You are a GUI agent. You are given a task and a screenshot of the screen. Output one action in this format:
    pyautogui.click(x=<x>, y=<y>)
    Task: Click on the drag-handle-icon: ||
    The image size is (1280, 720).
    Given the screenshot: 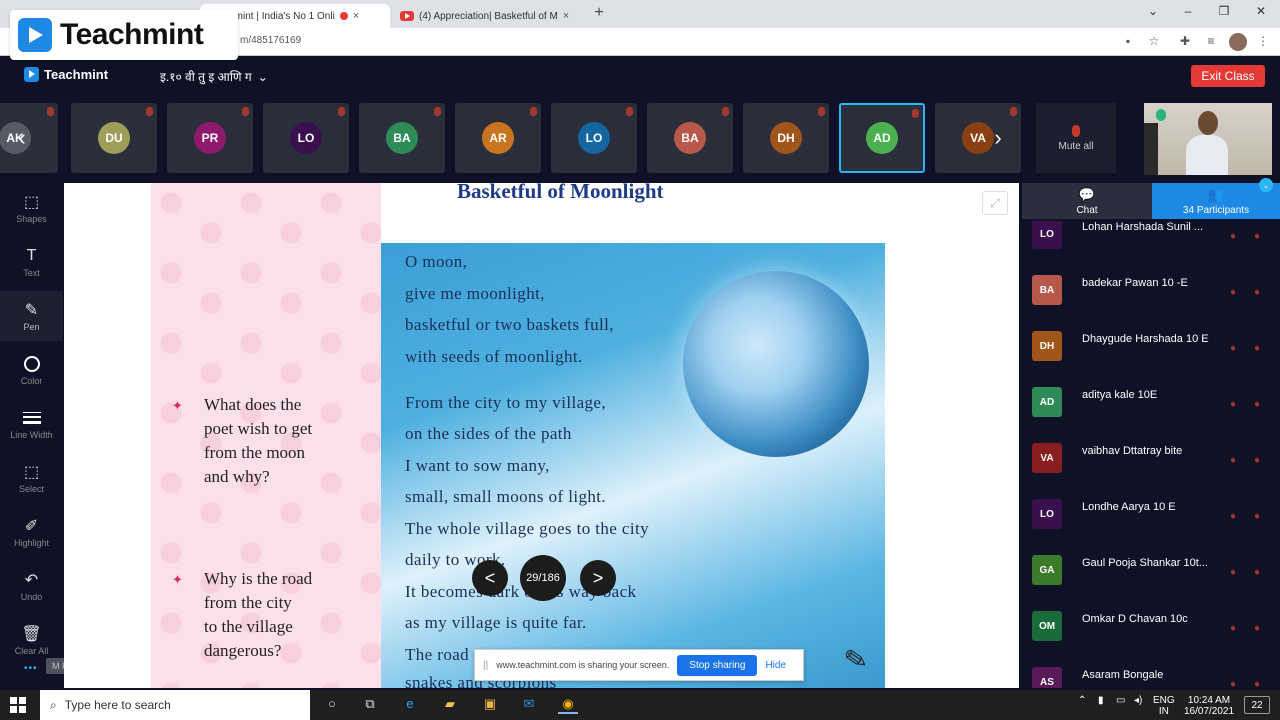 What is the action you would take?
    pyautogui.click(x=485, y=665)
    